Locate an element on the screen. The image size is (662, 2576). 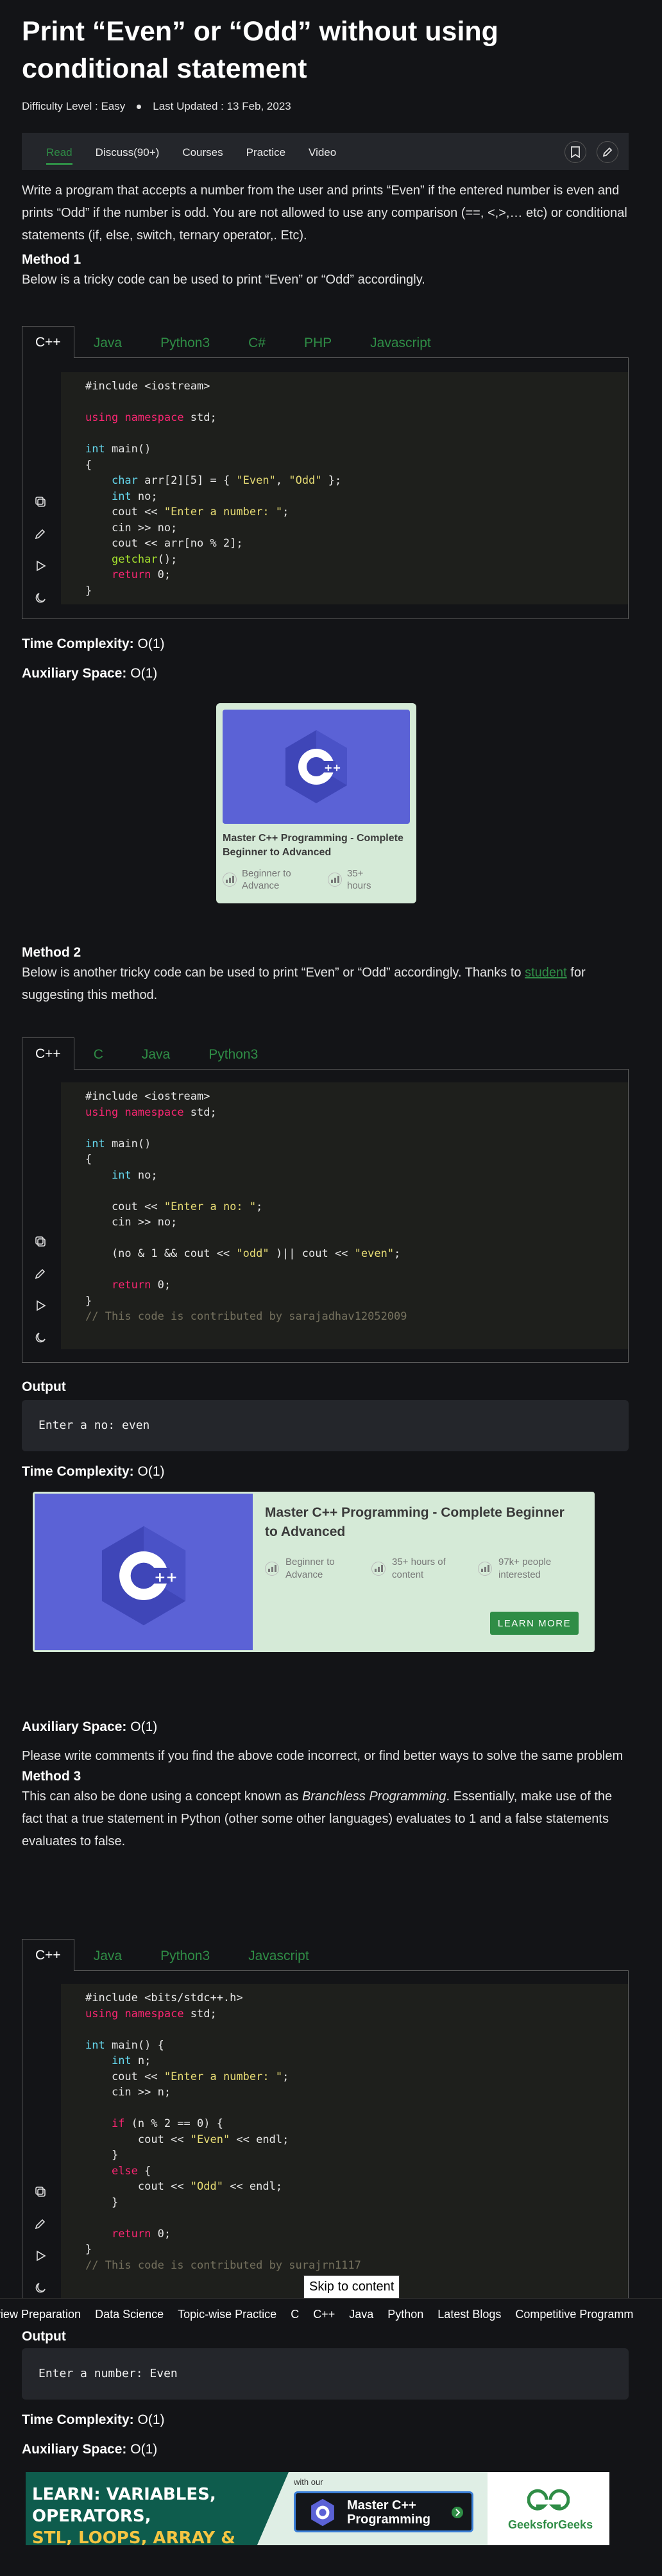
method3-lang-tabs: C++ Java Python3 Javascript is located at coordinates (175, 1955).